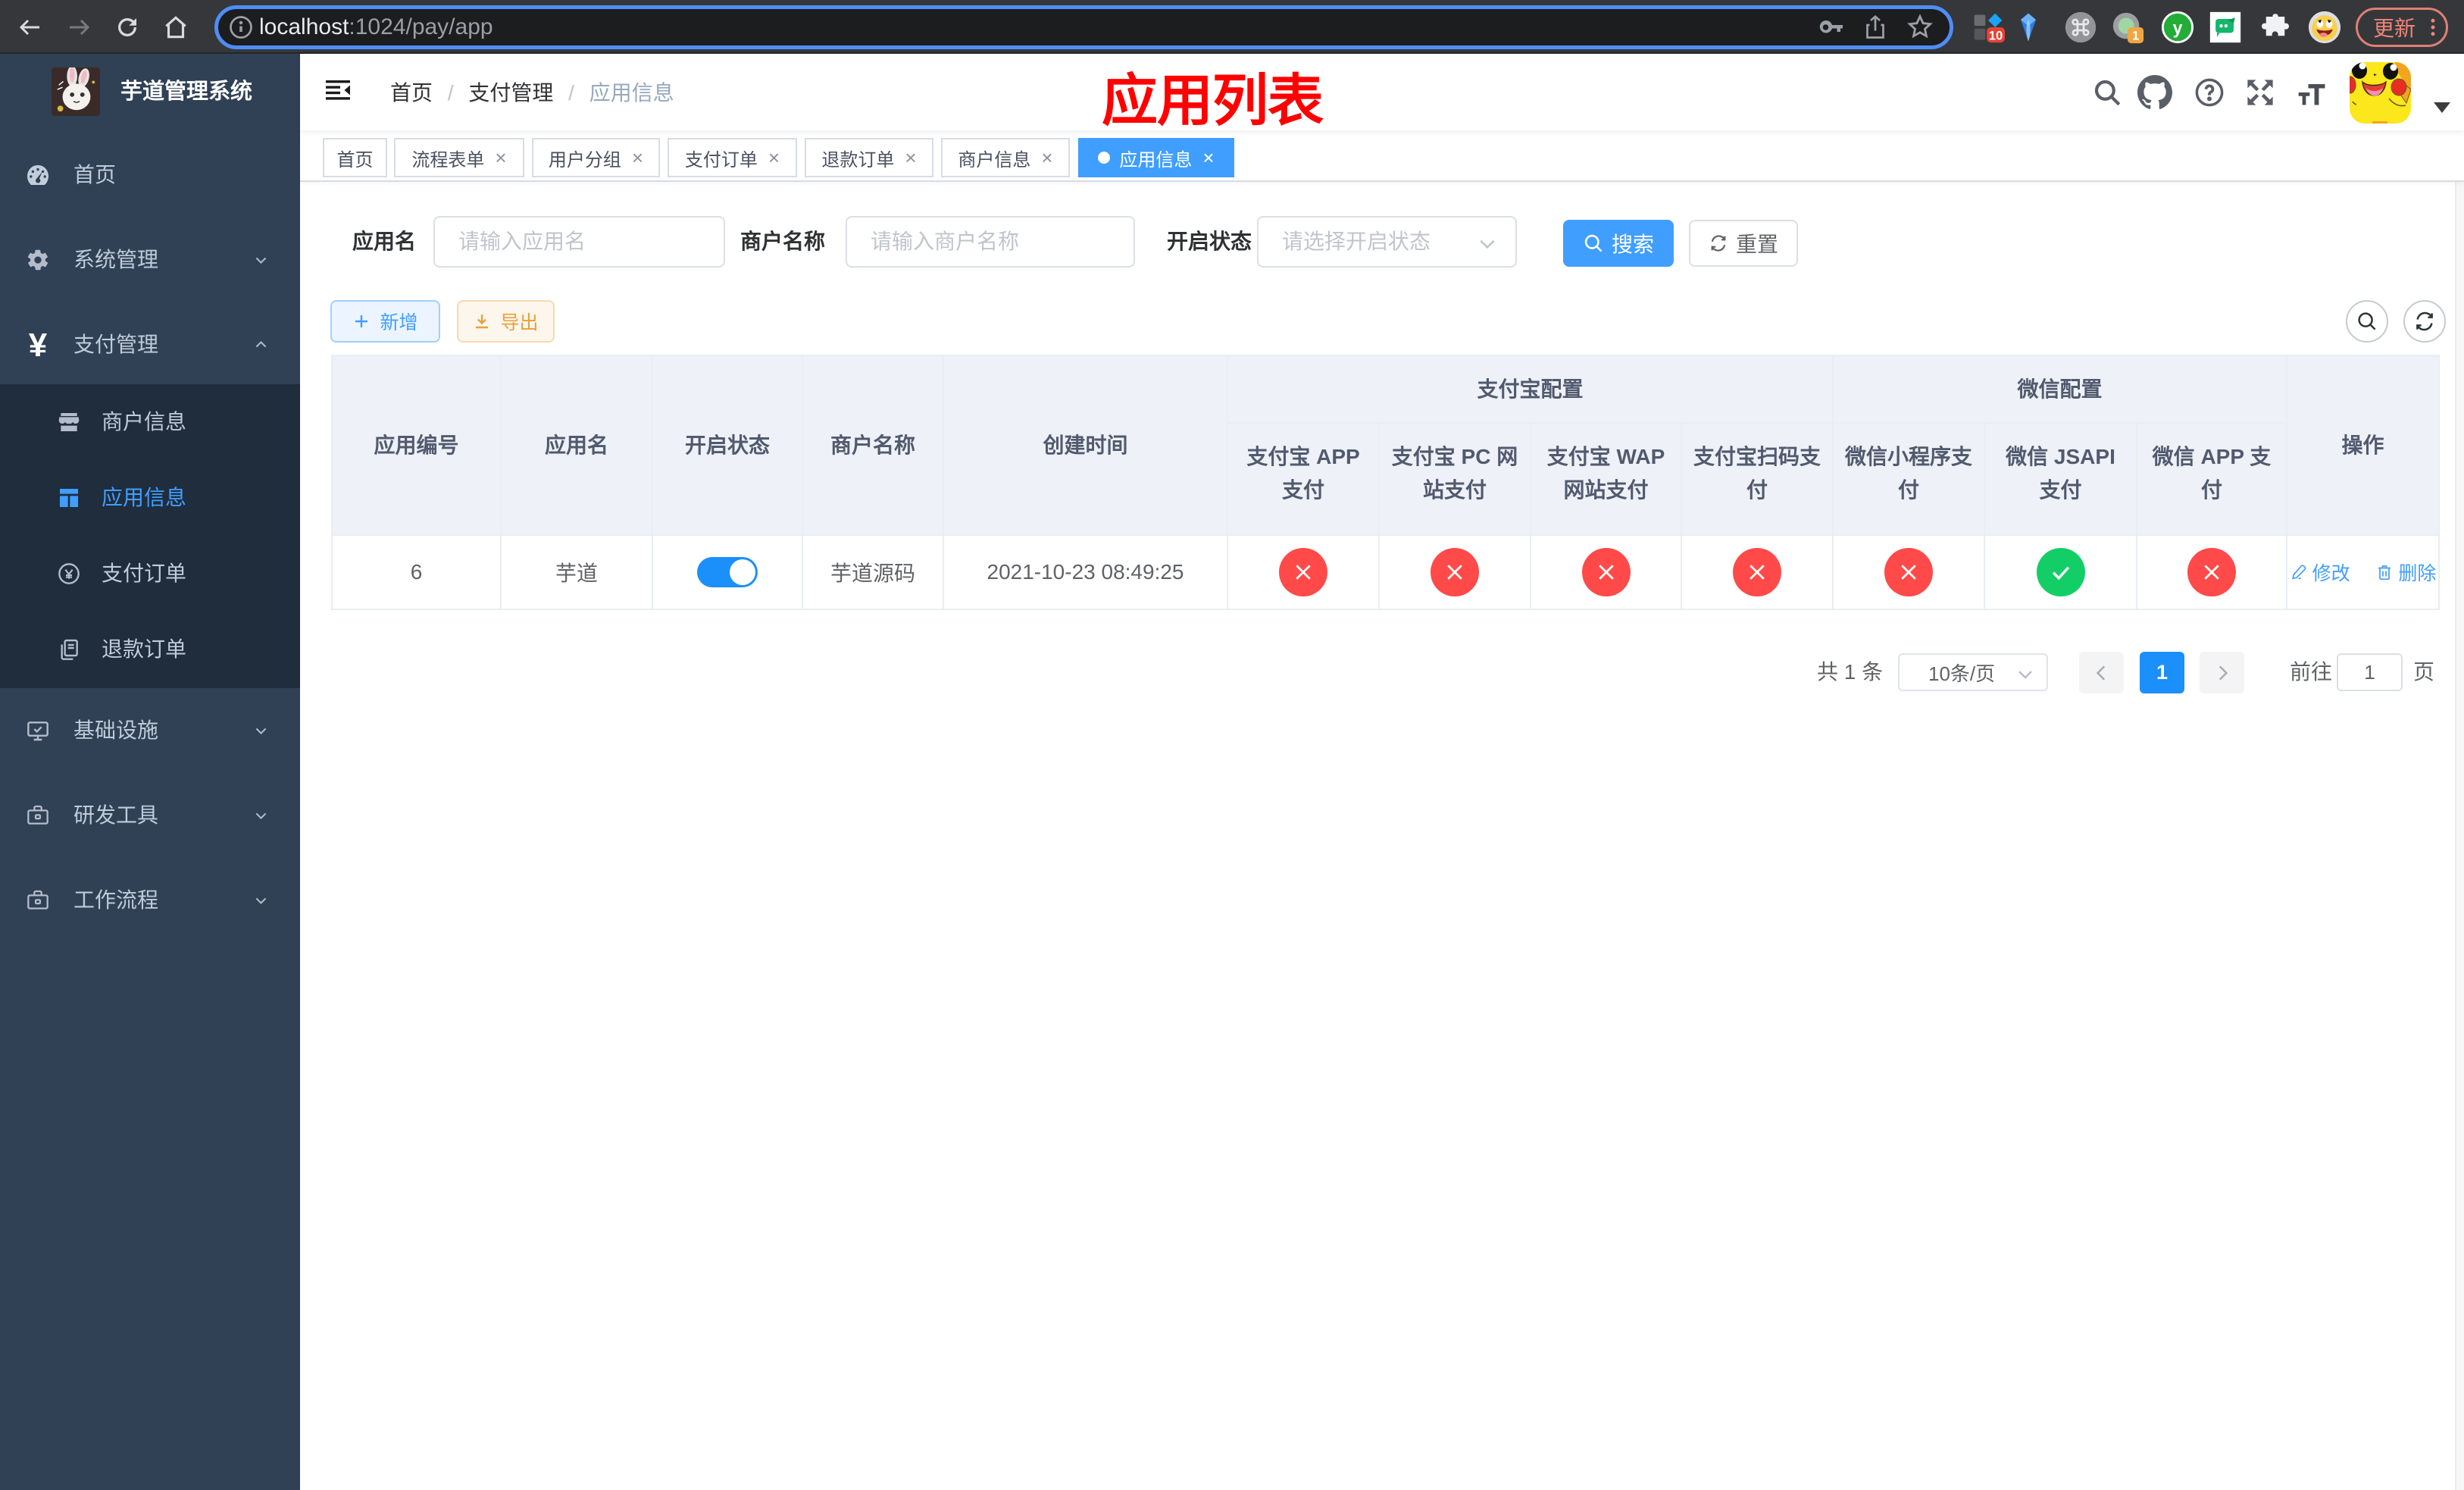 The image size is (2464, 1490). What do you see at coordinates (1996, 36) in the screenshot?
I see `svg-text: 10` at bounding box center [1996, 36].